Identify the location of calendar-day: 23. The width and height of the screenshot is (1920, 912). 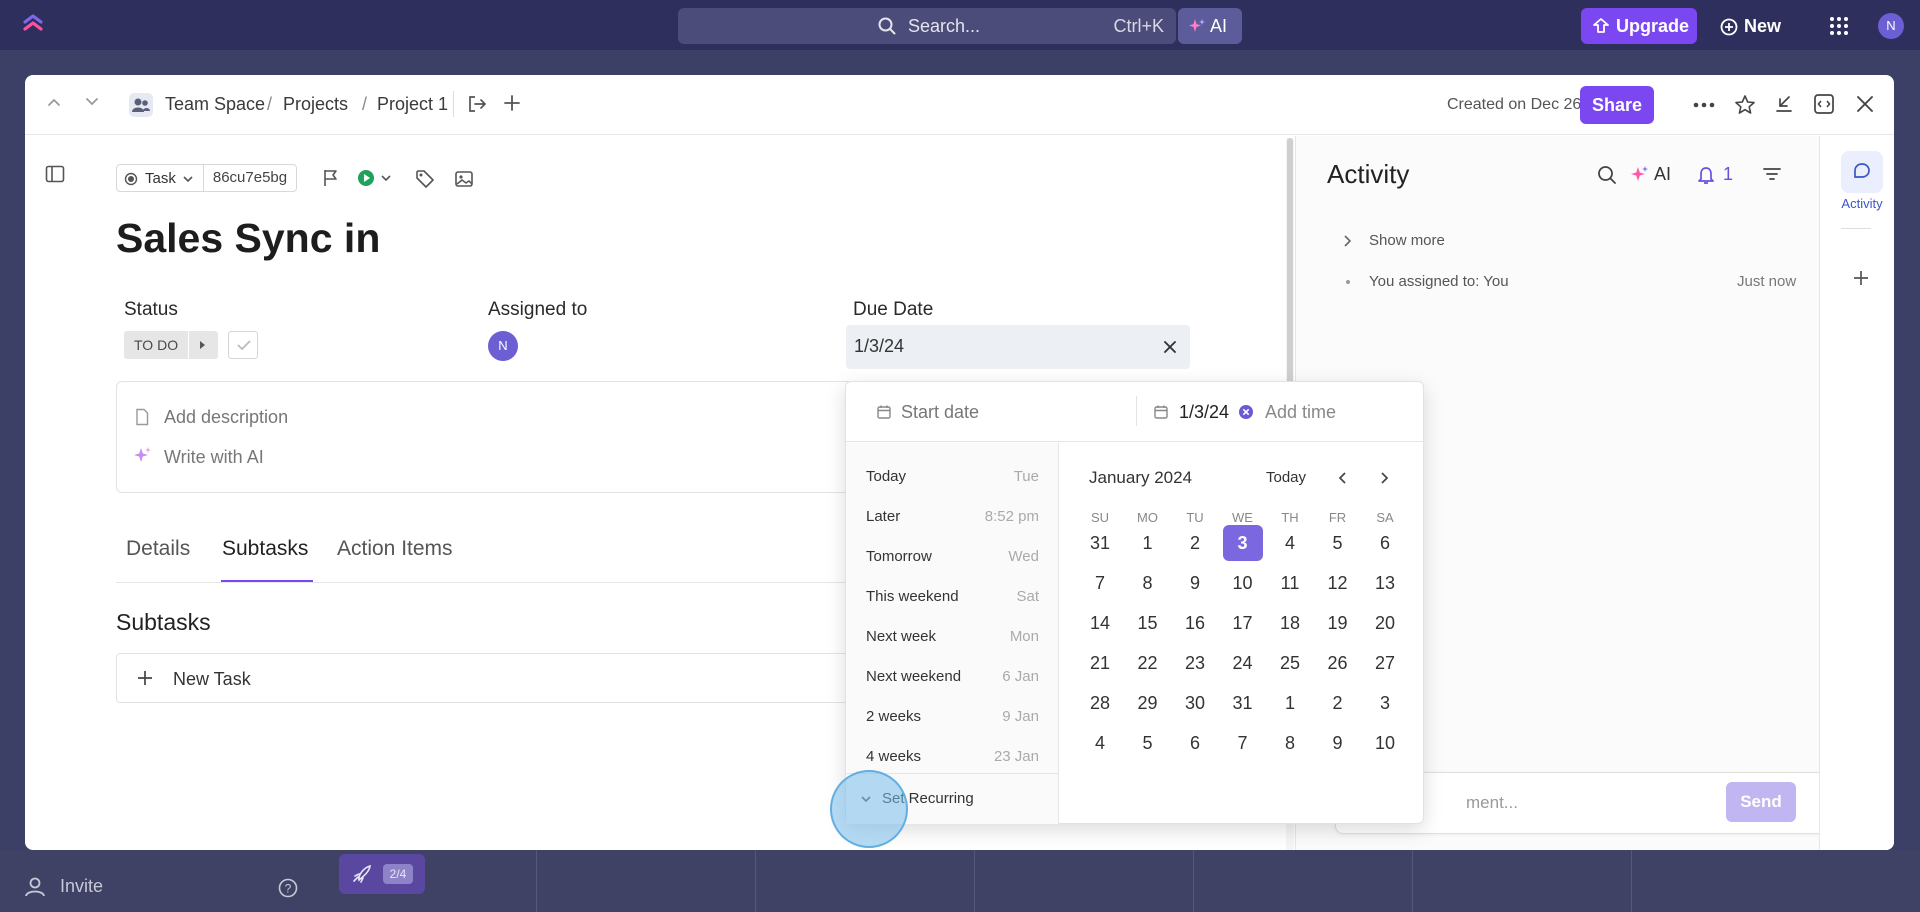
(1195, 663).